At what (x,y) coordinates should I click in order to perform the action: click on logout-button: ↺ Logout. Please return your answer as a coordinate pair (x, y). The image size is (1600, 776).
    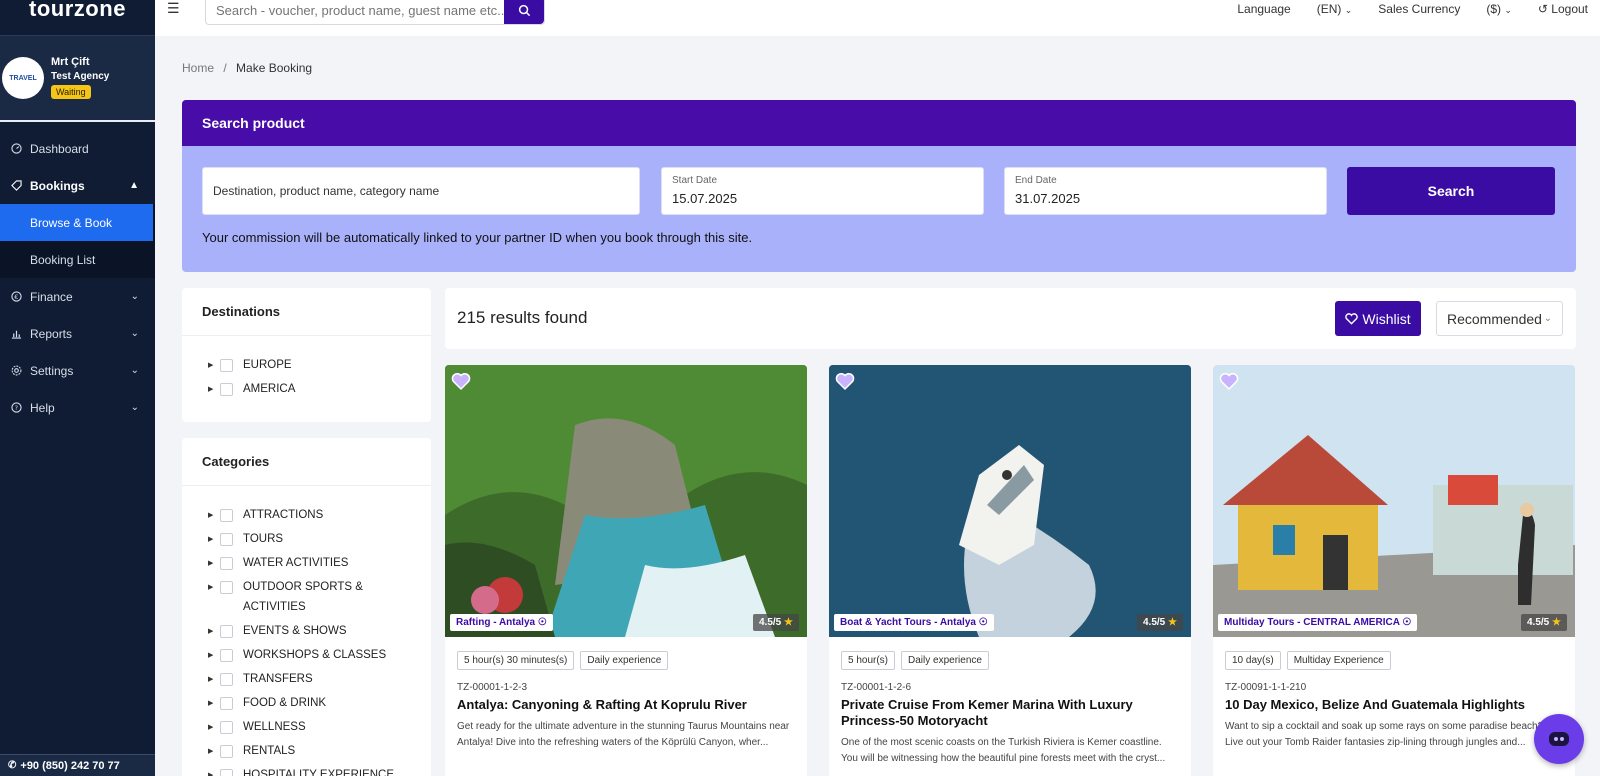
    Looking at the image, I should click on (1563, 9).